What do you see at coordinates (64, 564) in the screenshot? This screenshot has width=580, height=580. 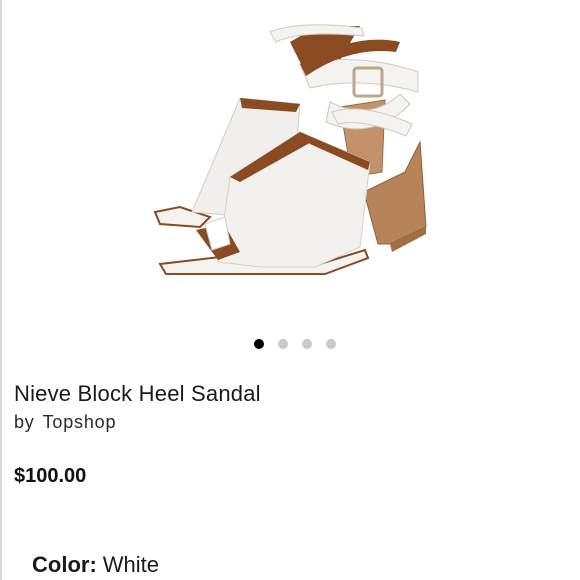 I see `color-label: Color:` at bounding box center [64, 564].